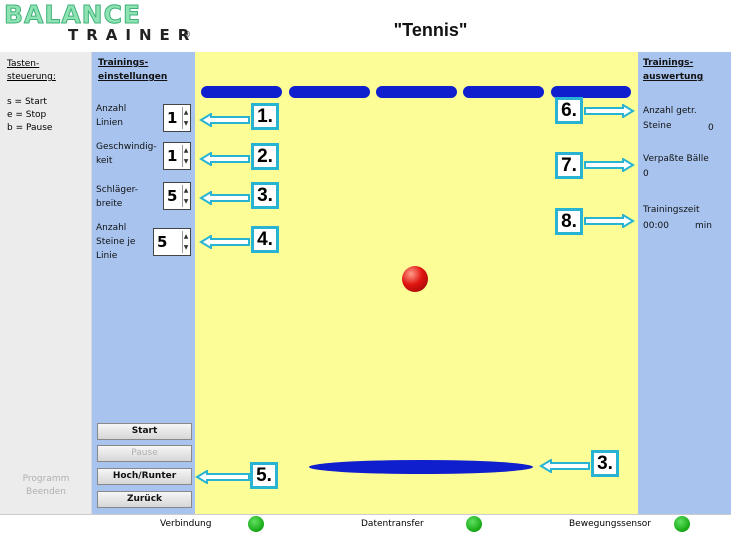  I want to click on start-button: Start, so click(144, 431).